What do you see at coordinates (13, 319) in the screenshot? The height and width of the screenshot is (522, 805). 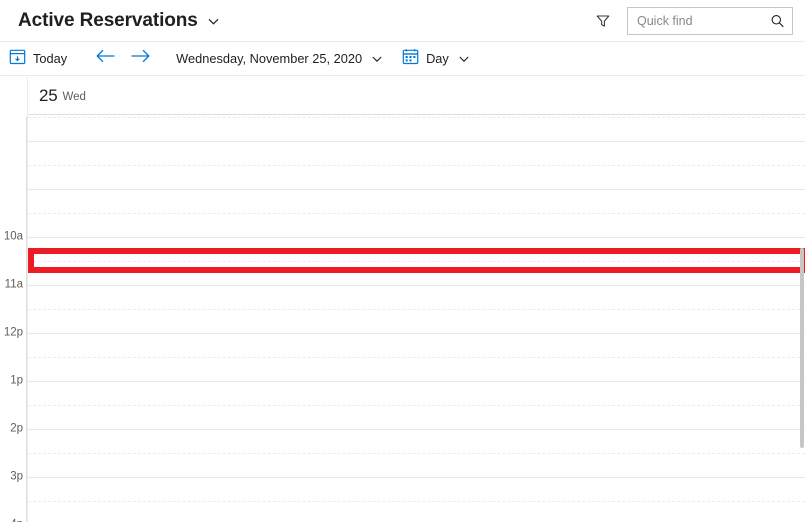 I see `time-gutter: 10a11a12p1p2p3p4p5p` at bounding box center [13, 319].